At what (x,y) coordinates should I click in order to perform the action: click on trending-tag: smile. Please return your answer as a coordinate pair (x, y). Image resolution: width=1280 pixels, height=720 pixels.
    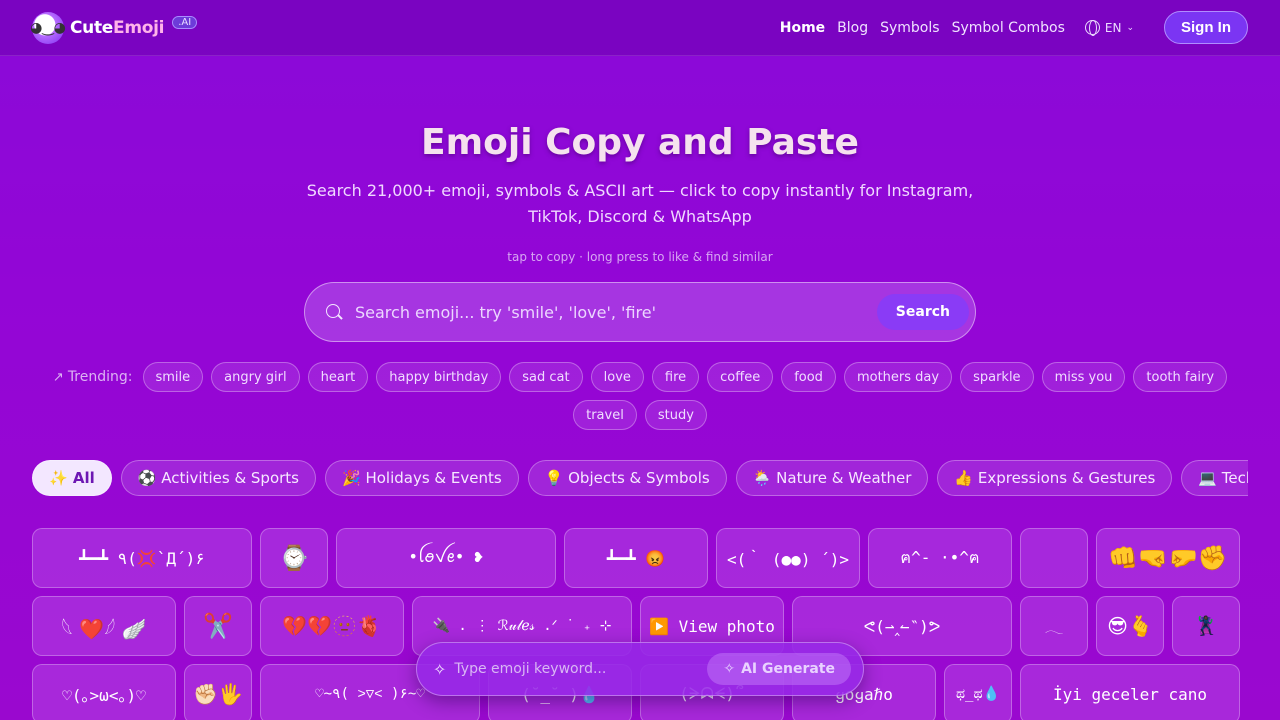
    Looking at the image, I should click on (173, 377).